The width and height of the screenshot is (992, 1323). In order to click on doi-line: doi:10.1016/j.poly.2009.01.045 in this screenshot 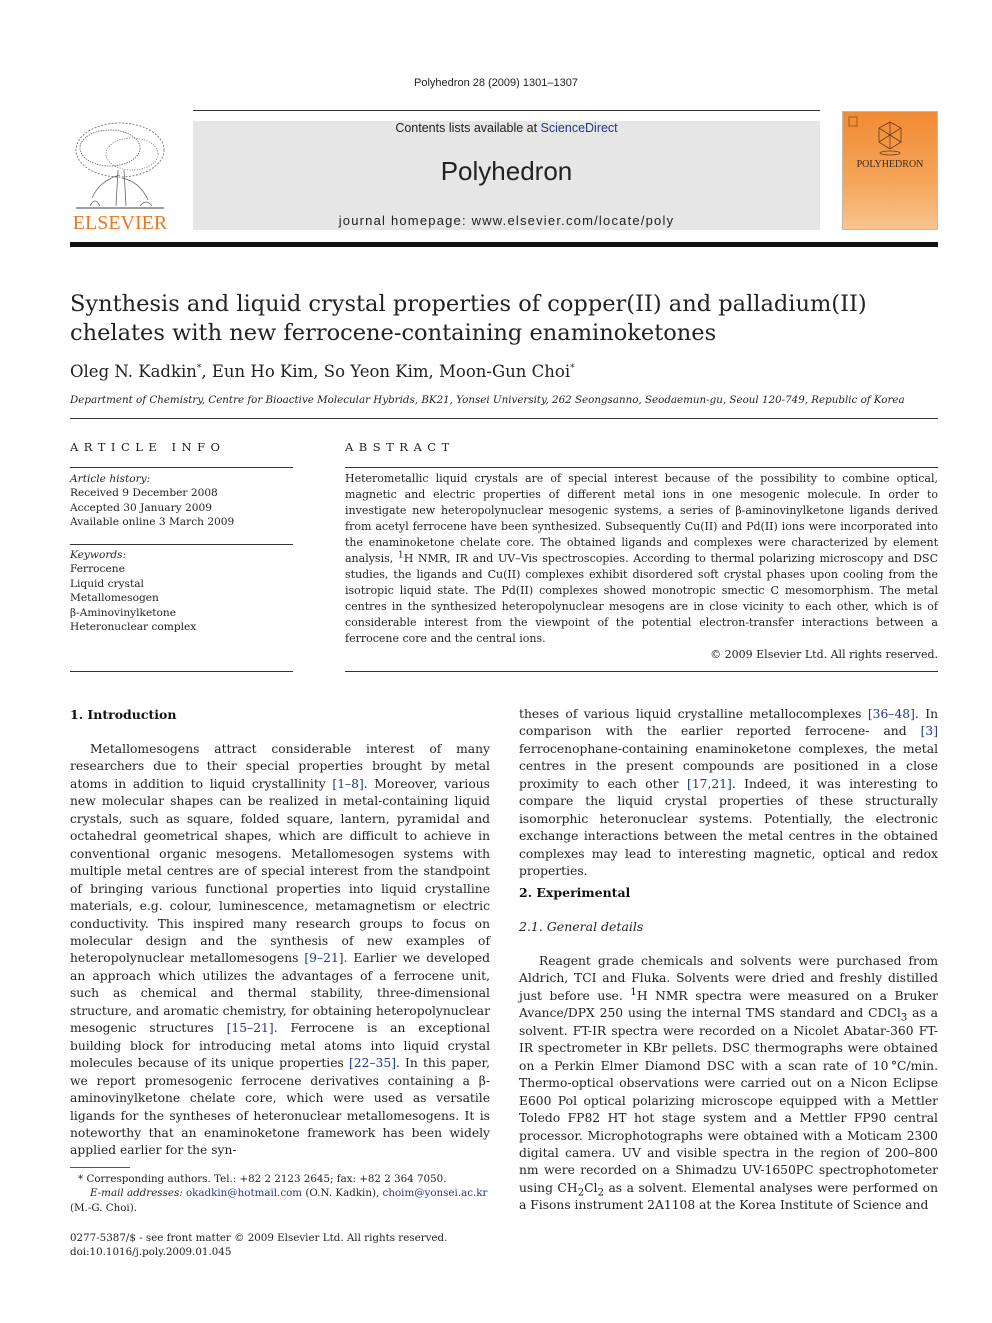, I will do `click(150, 1252)`.